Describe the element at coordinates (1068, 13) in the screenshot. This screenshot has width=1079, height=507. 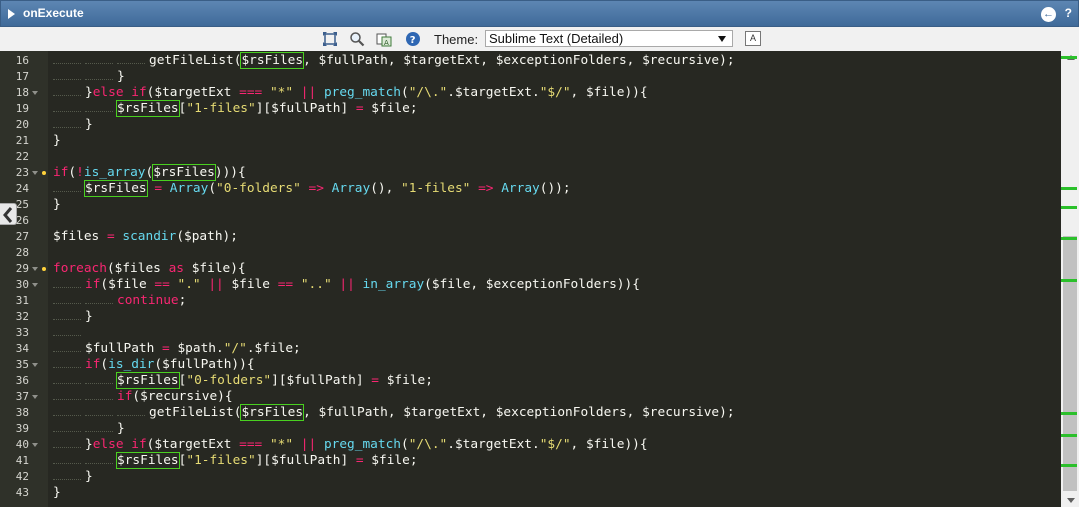
I see `help-icon: ?` at that location.